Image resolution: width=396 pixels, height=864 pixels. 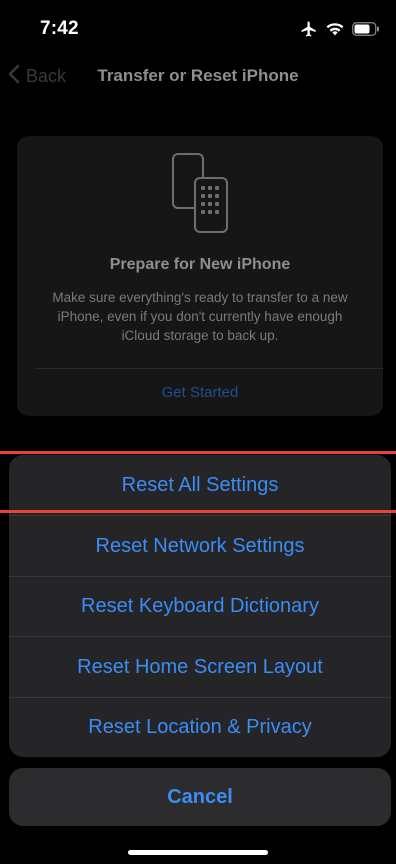 What do you see at coordinates (366, 29) in the screenshot?
I see `battery-icon` at bounding box center [366, 29].